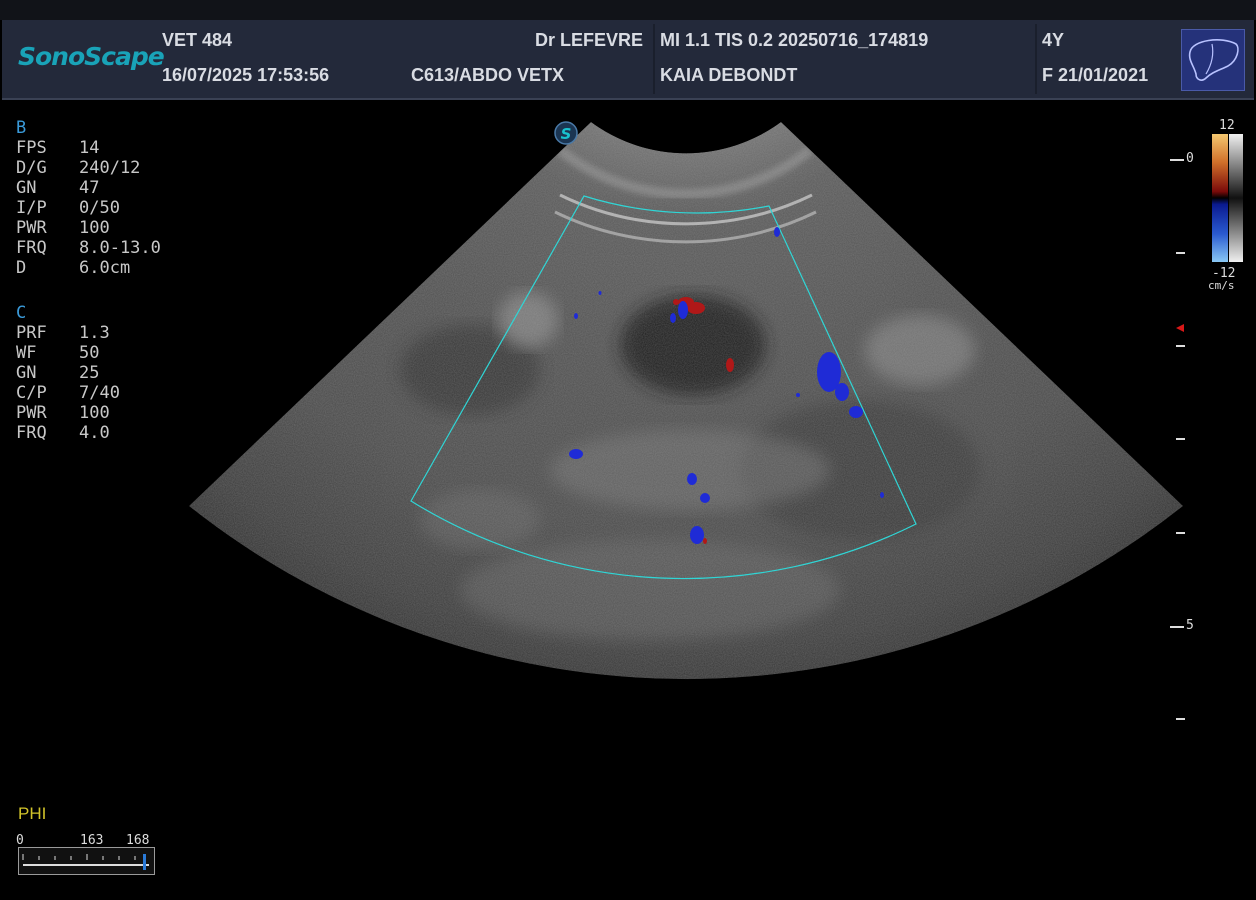 Image resolution: width=1256 pixels, height=900 pixels. What do you see at coordinates (138, 840) in the screenshot?
I see `phi-max: 168` at bounding box center [138, 840].